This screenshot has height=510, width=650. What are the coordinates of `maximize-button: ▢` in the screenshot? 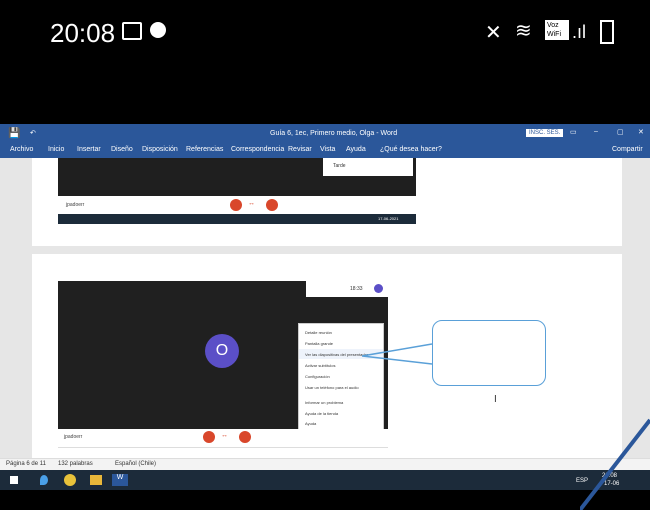 It's located at (620, 132).